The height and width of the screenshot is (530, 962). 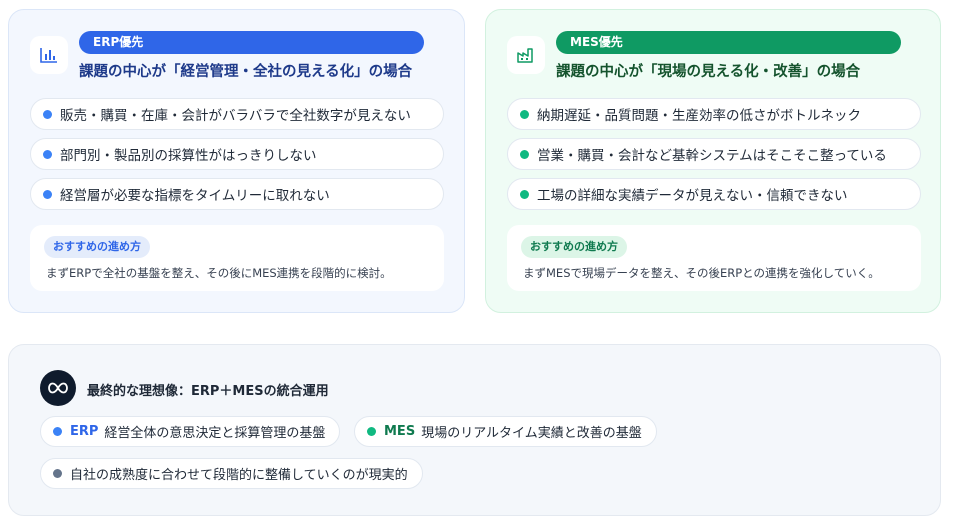 I want to click on approach-note-text: 自社の成熟度に合わせて段階的に整備していくのが現実的, so click(x=239, y=475).